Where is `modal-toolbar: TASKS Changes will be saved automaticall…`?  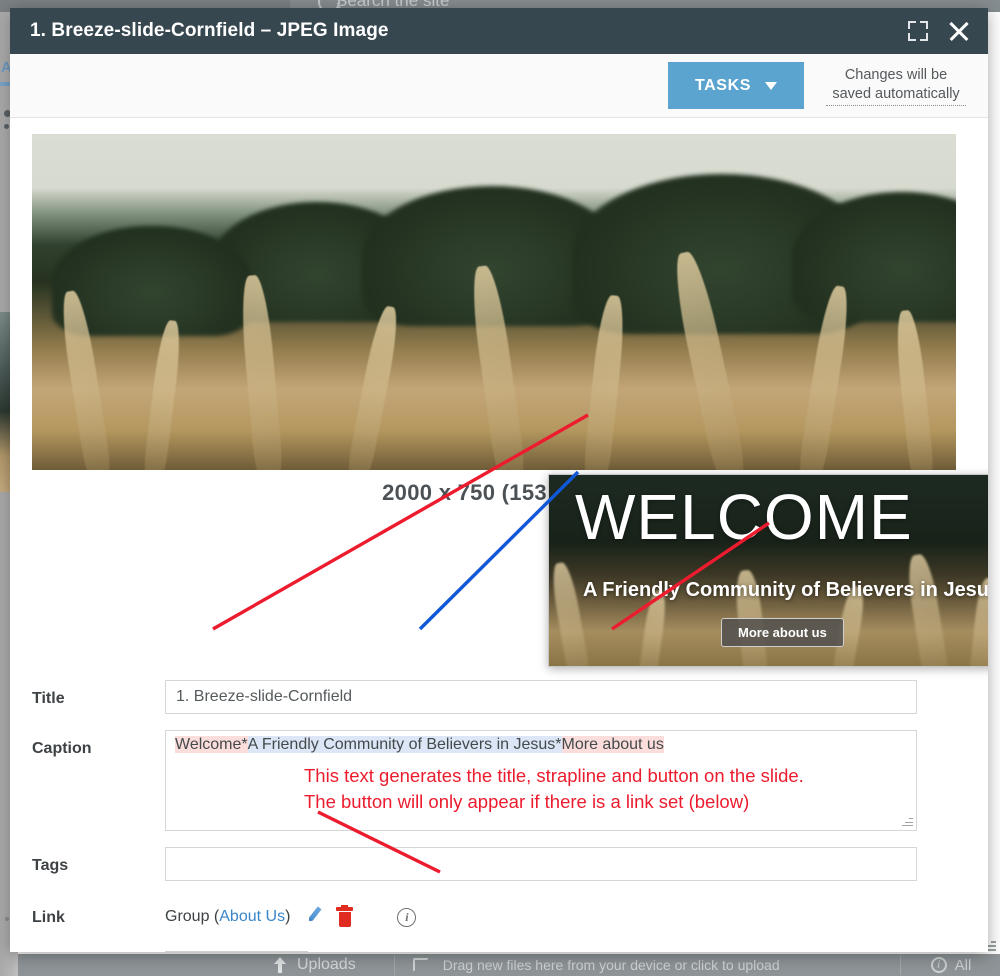 modal-toolbar: TASKS Changes will be saved automaticall… is located at coordinates (499, 86).